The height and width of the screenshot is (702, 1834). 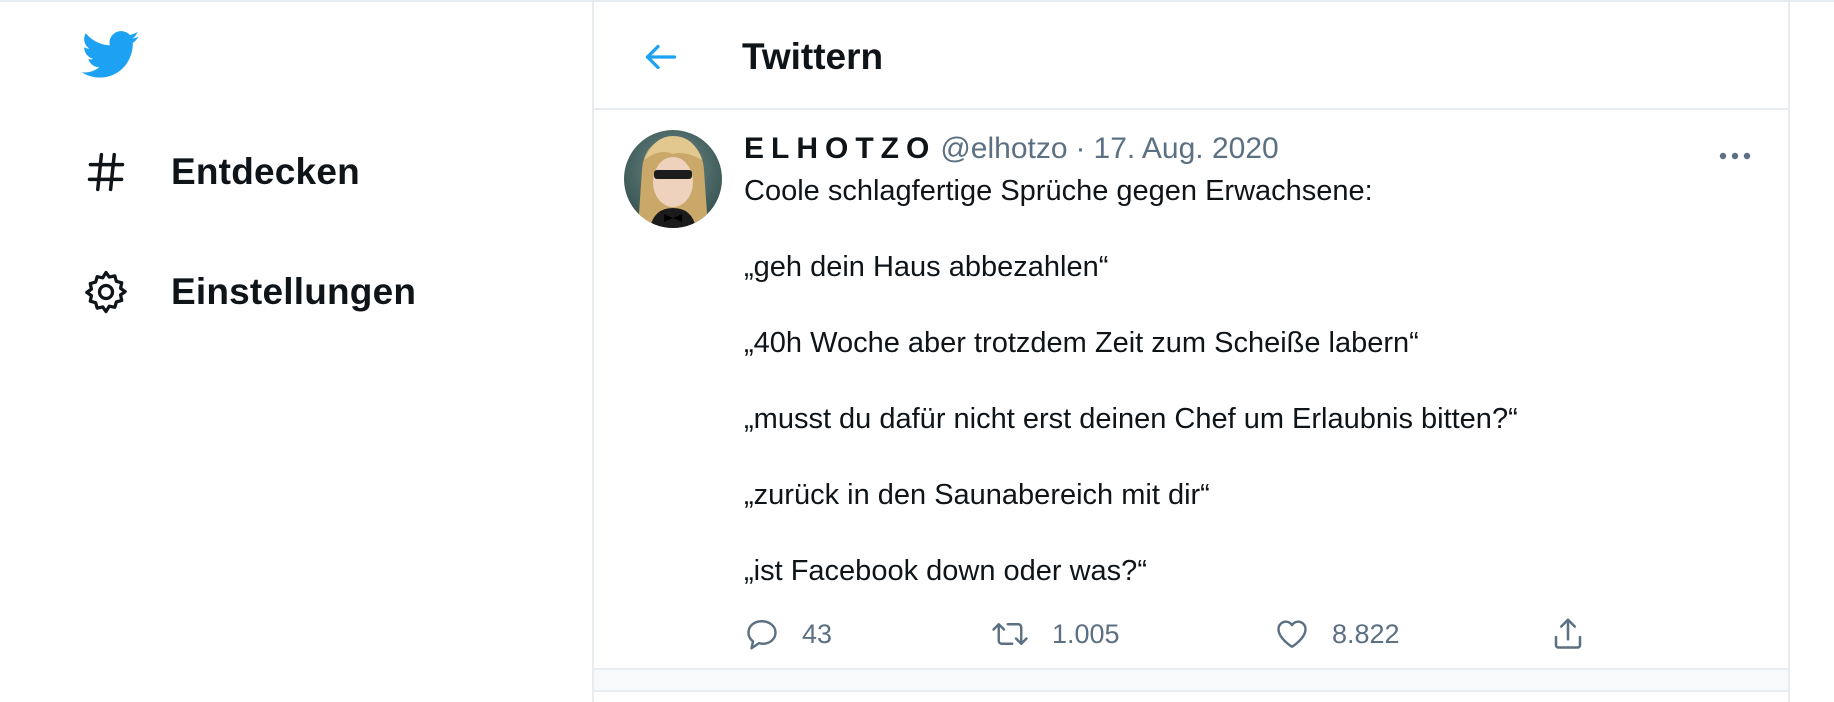 What do you see at coordinates (788, 634) in the screenshot?
I see `reply-button: 43` at bounding box center [788, 634].